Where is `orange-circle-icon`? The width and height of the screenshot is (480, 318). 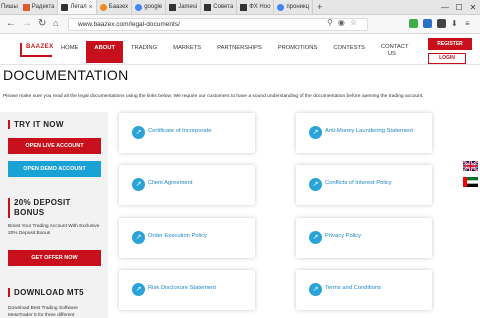 orange-circle-icon is located at coordinates (103, 7).